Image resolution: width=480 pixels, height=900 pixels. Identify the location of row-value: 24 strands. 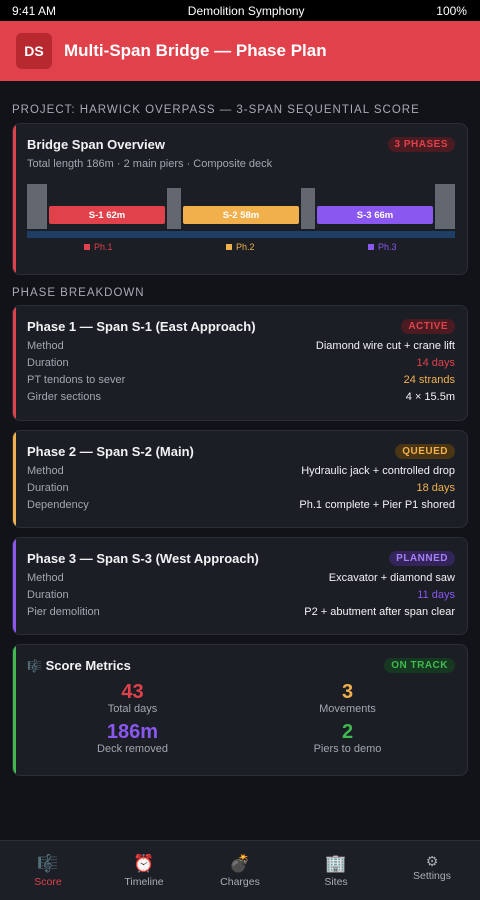
(429, 380).